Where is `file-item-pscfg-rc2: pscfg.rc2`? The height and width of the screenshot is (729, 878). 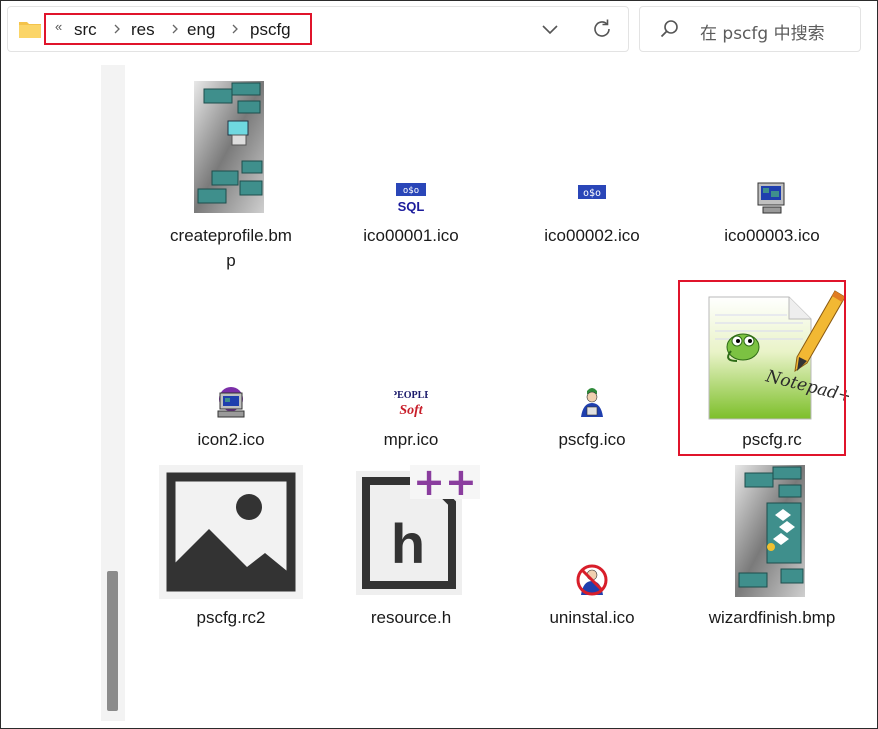 file-item-pscfg-rc2: pscfg.rc2 is located at coordinates (231, 548).